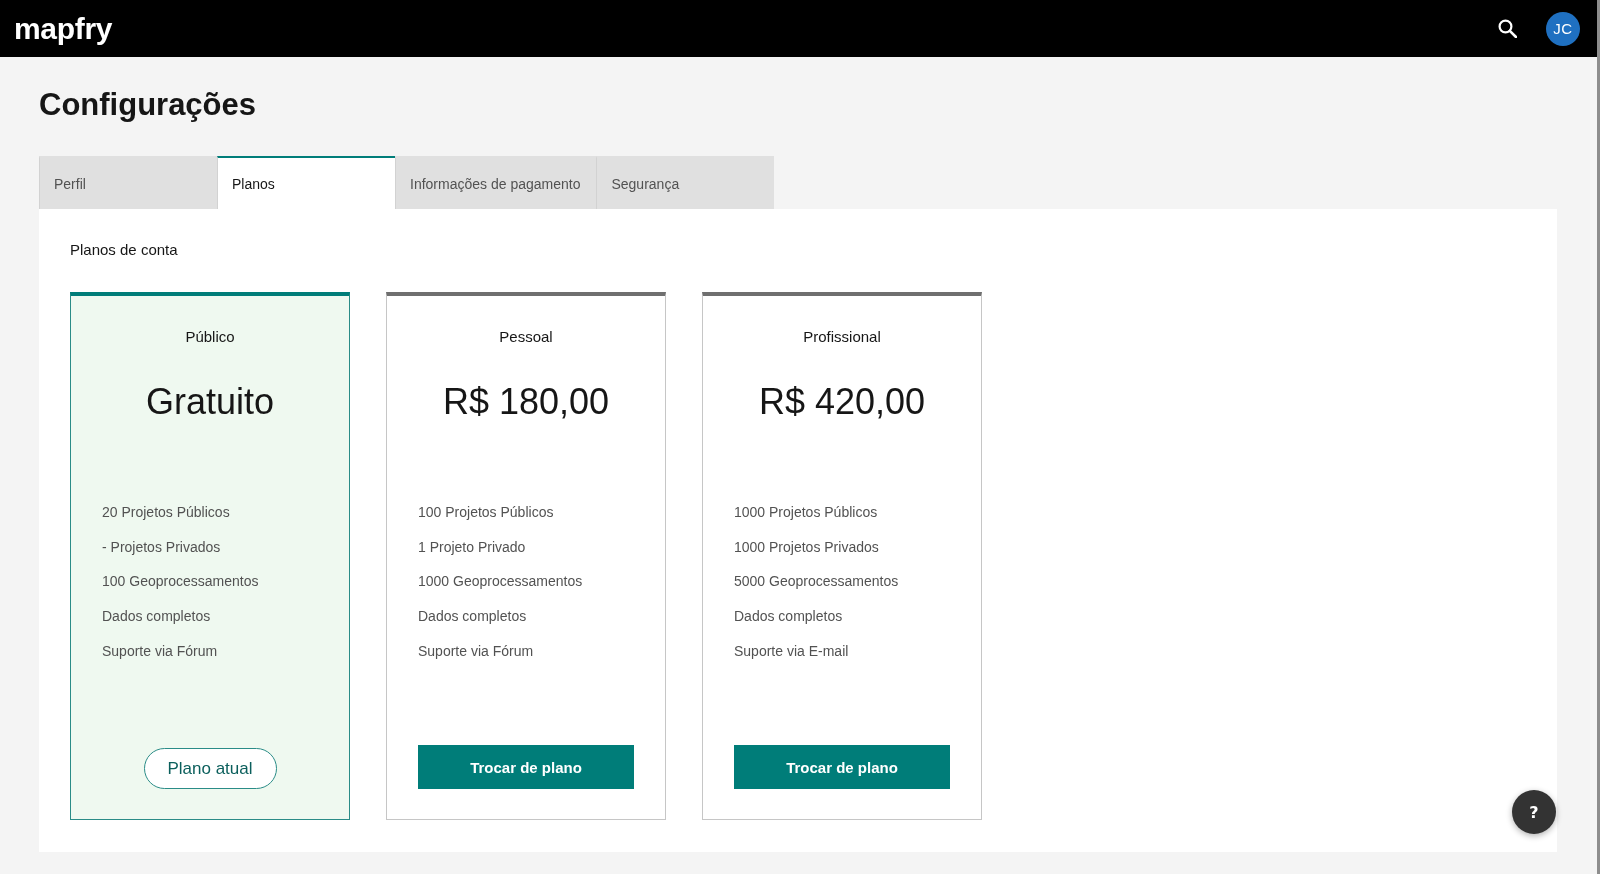  Describe the element at coordinates (791, 651) in the screenshot. I see `plan-feature: Suporte via E-mail` at that location.